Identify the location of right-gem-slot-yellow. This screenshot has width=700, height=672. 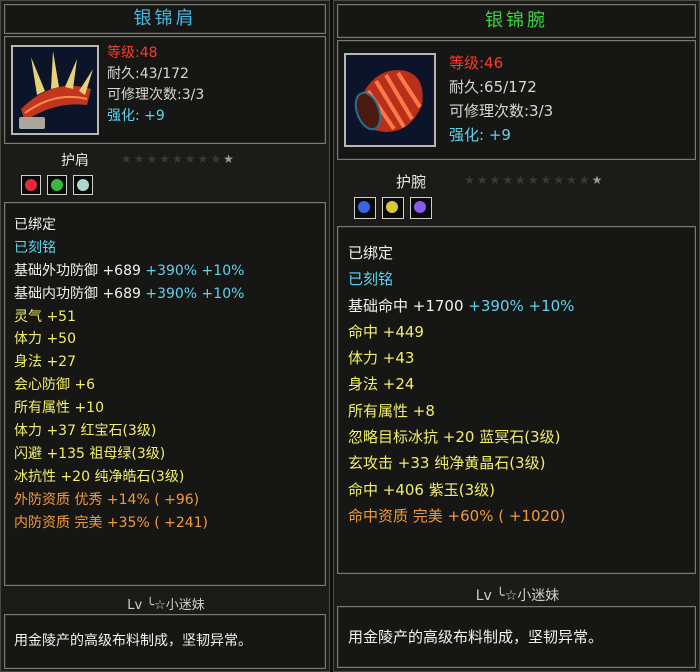
(393, 208).